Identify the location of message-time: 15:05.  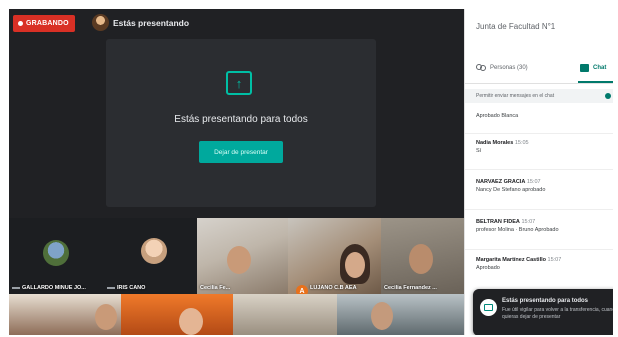
(521, 143).